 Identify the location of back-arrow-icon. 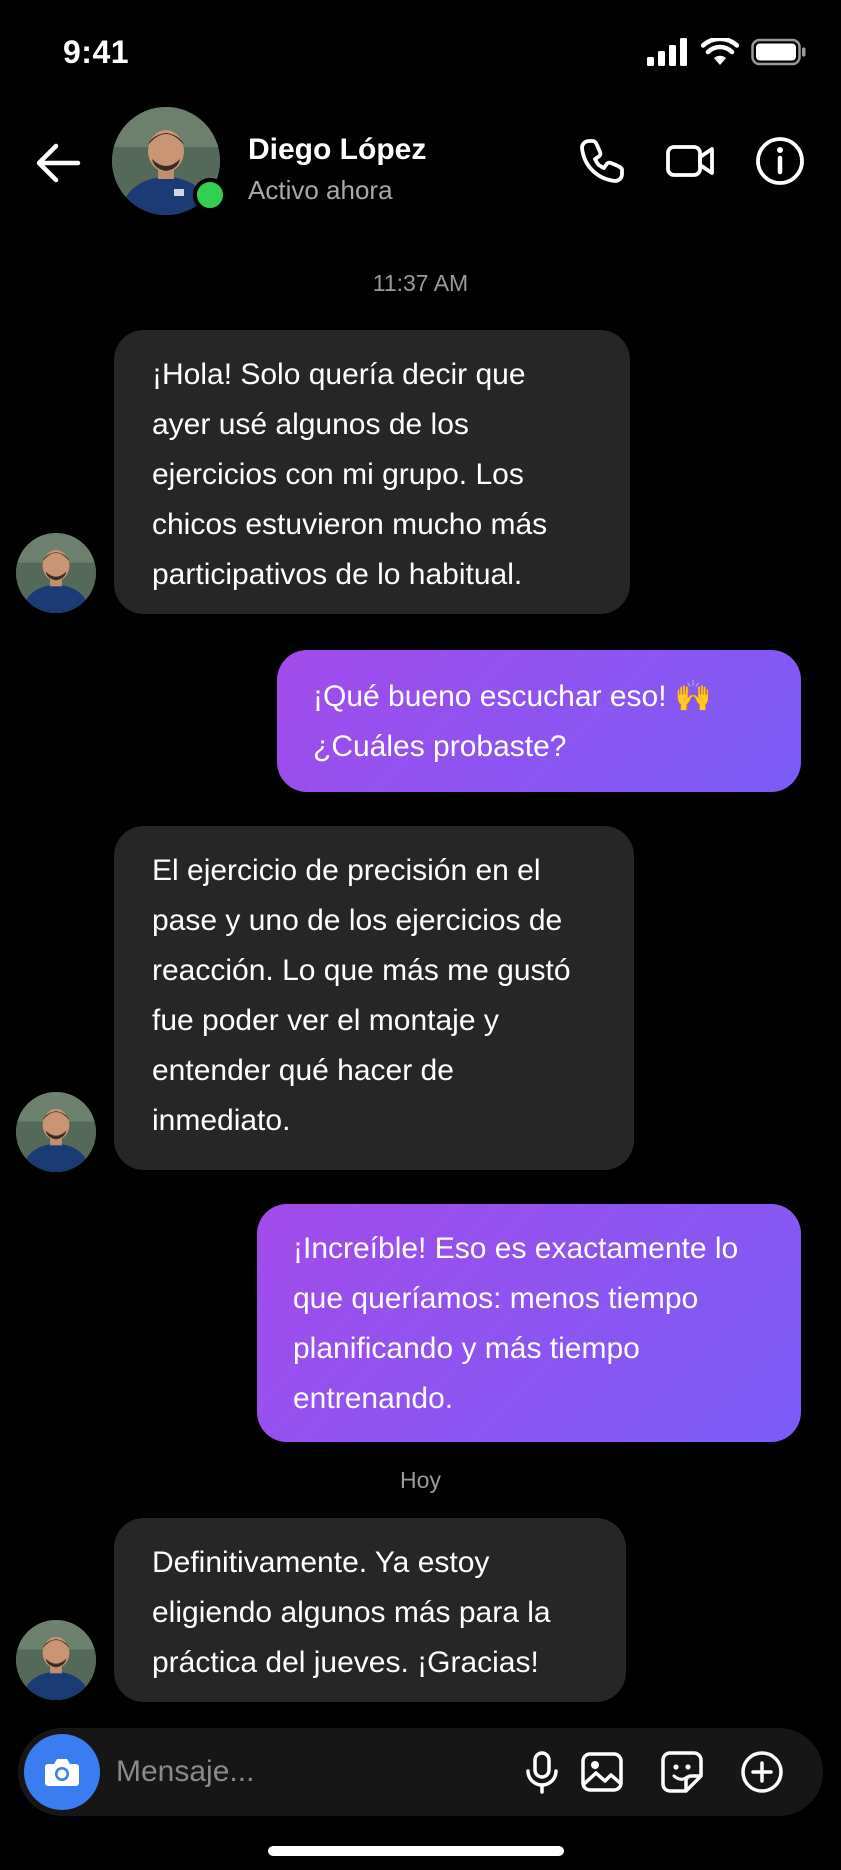
(58, 163).